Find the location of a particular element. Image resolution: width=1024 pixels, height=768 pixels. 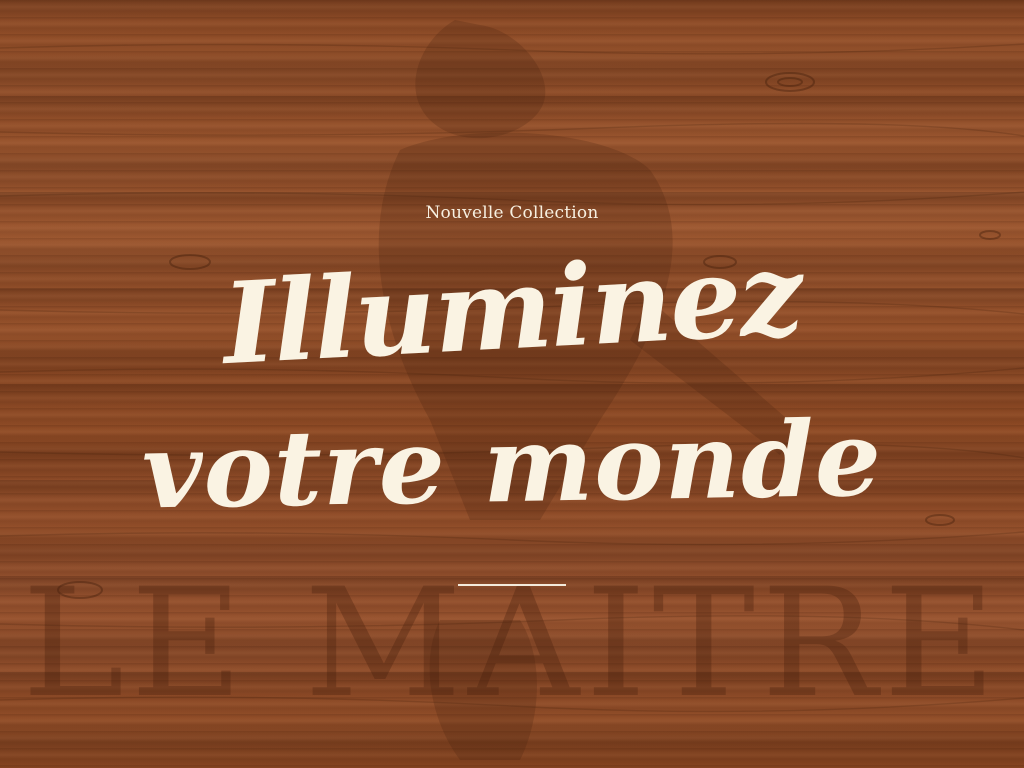

divider-rule is located at coordinates (512, 585).